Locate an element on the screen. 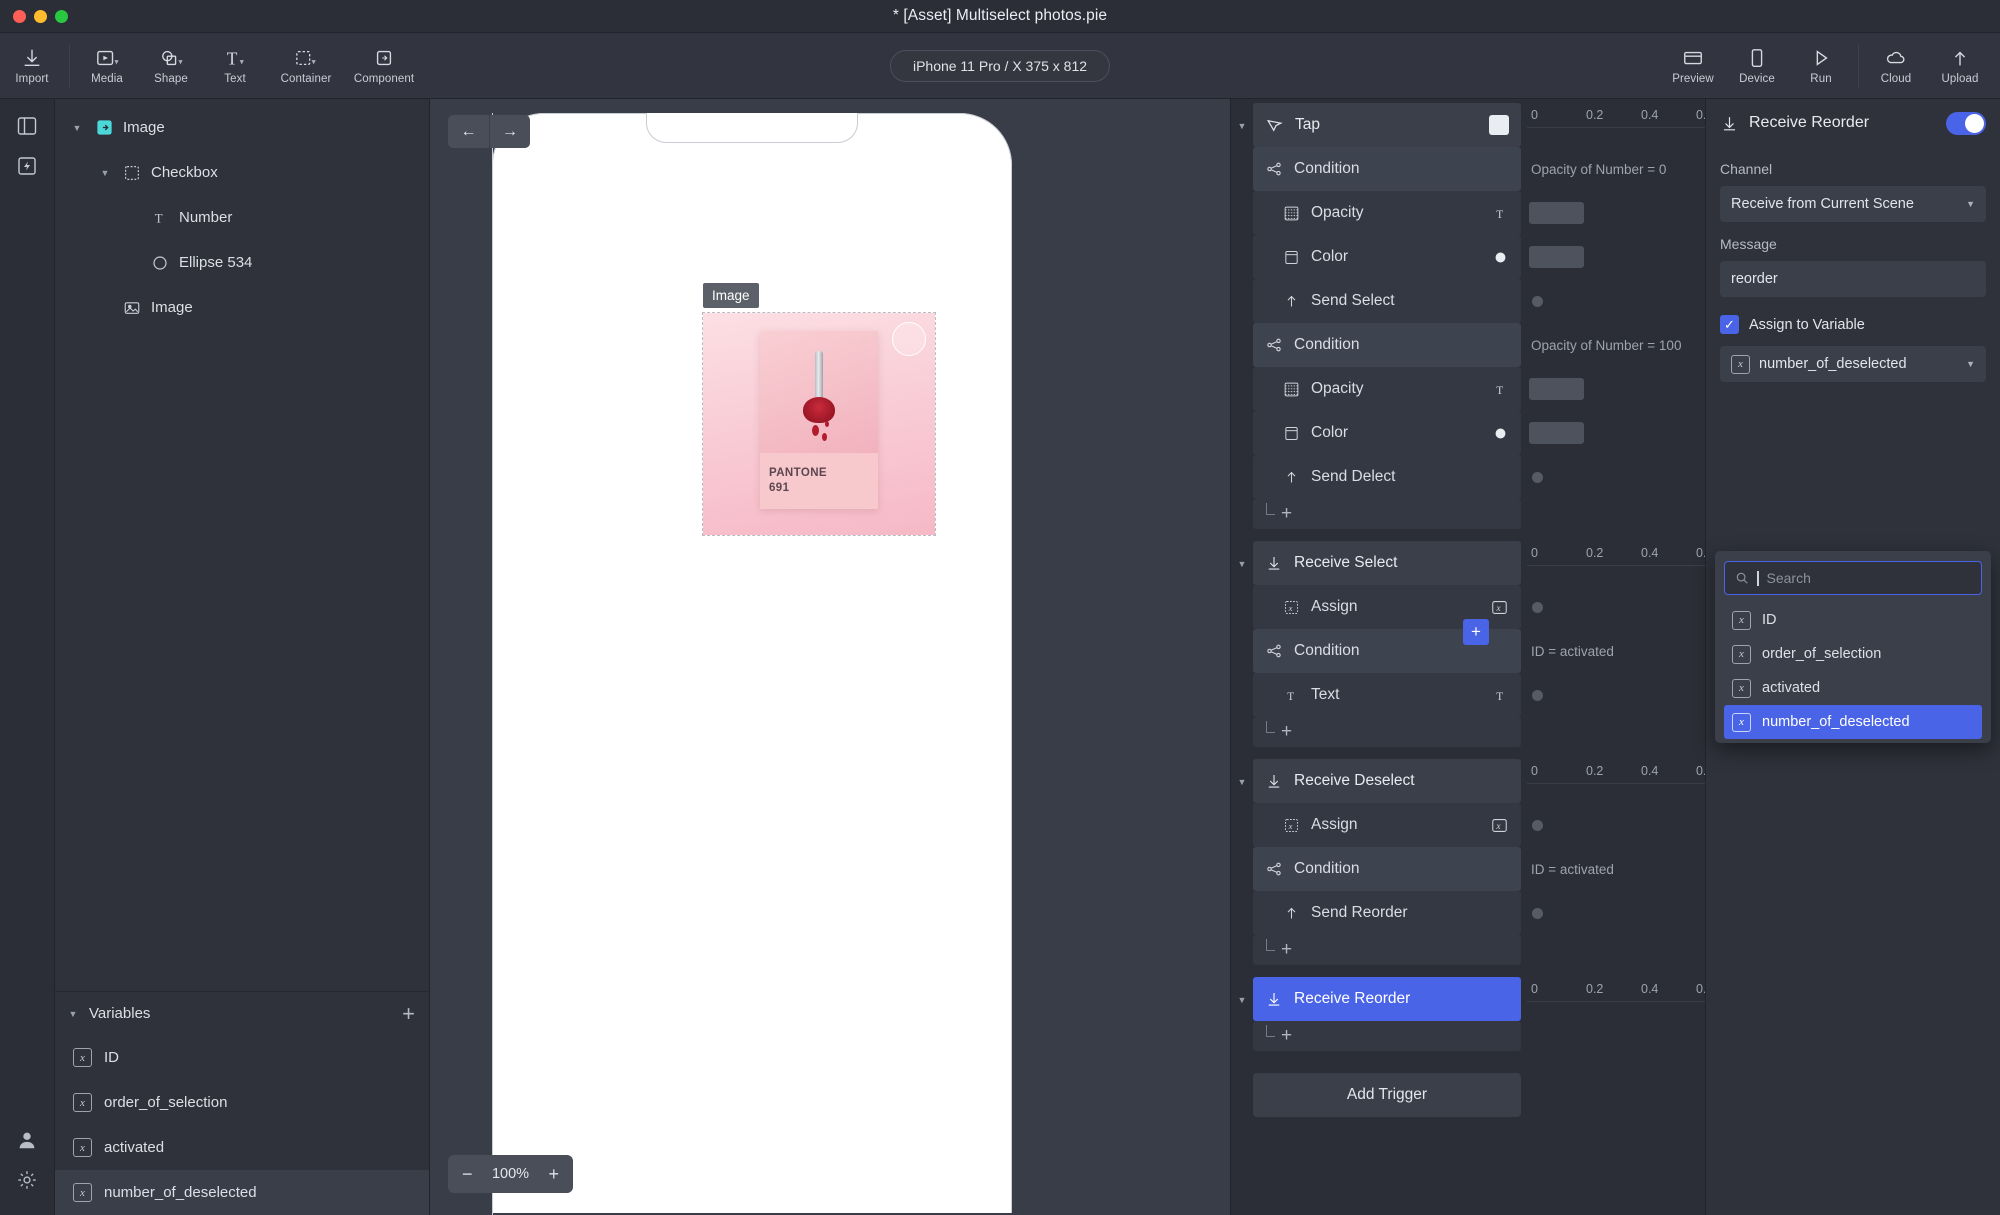  message-input: reorder is located at coordinates (1853, 279).